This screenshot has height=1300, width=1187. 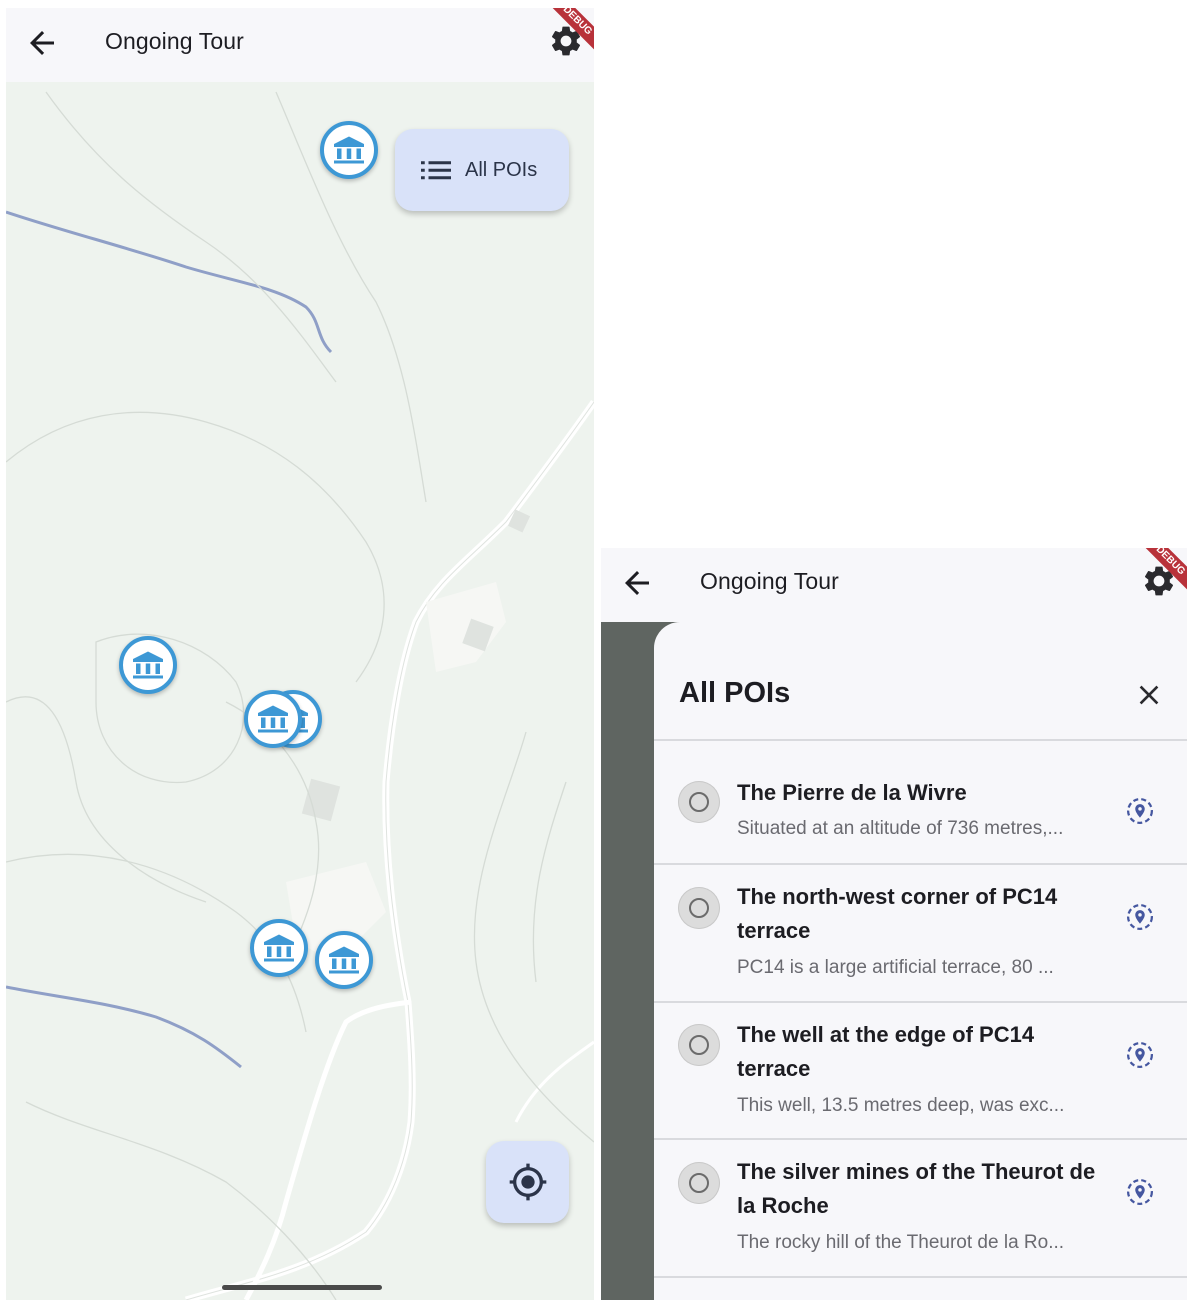 I want to click on all-pois-label: All POIs, so click(x=501, y=170).